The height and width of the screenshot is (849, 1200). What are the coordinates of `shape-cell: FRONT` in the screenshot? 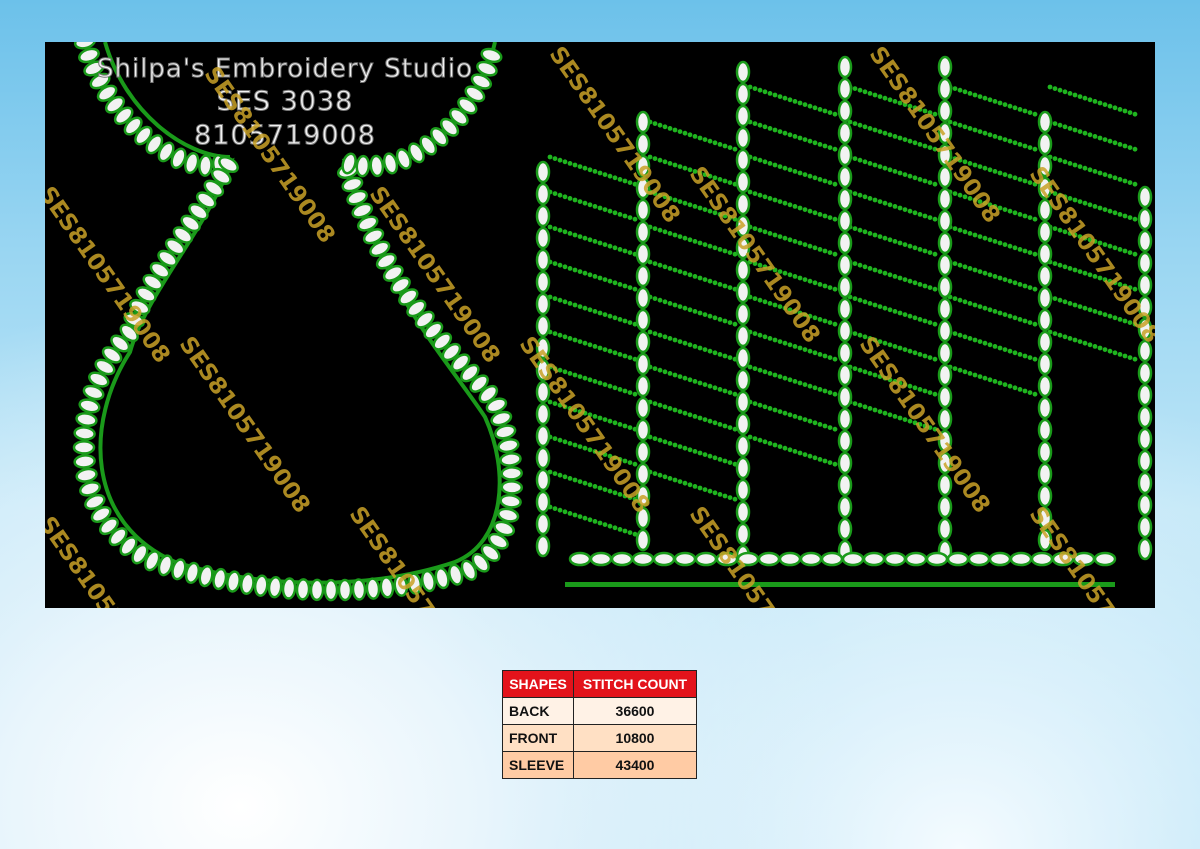 It's located at (538, 738).